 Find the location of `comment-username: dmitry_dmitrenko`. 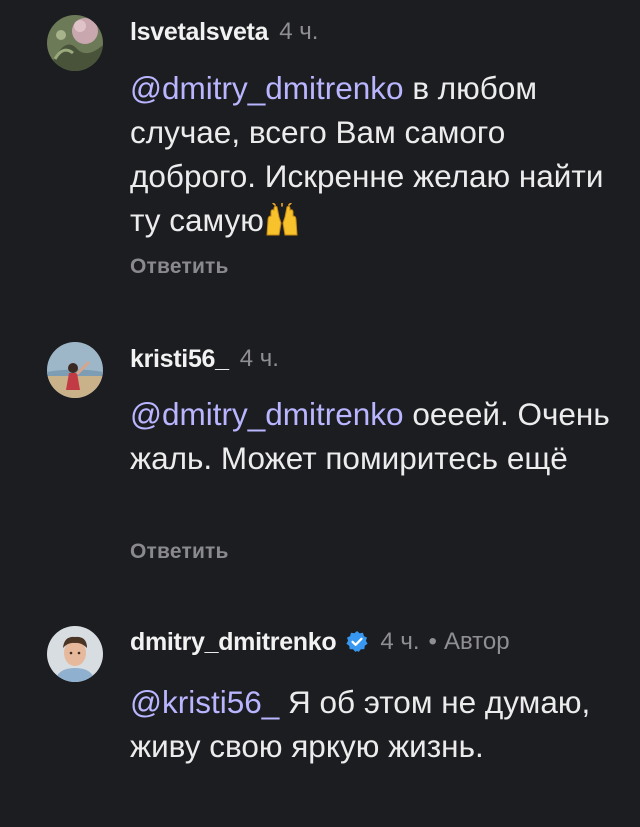

comment-username: dmitry_dmitrenko is located at coordinates (233, 642).